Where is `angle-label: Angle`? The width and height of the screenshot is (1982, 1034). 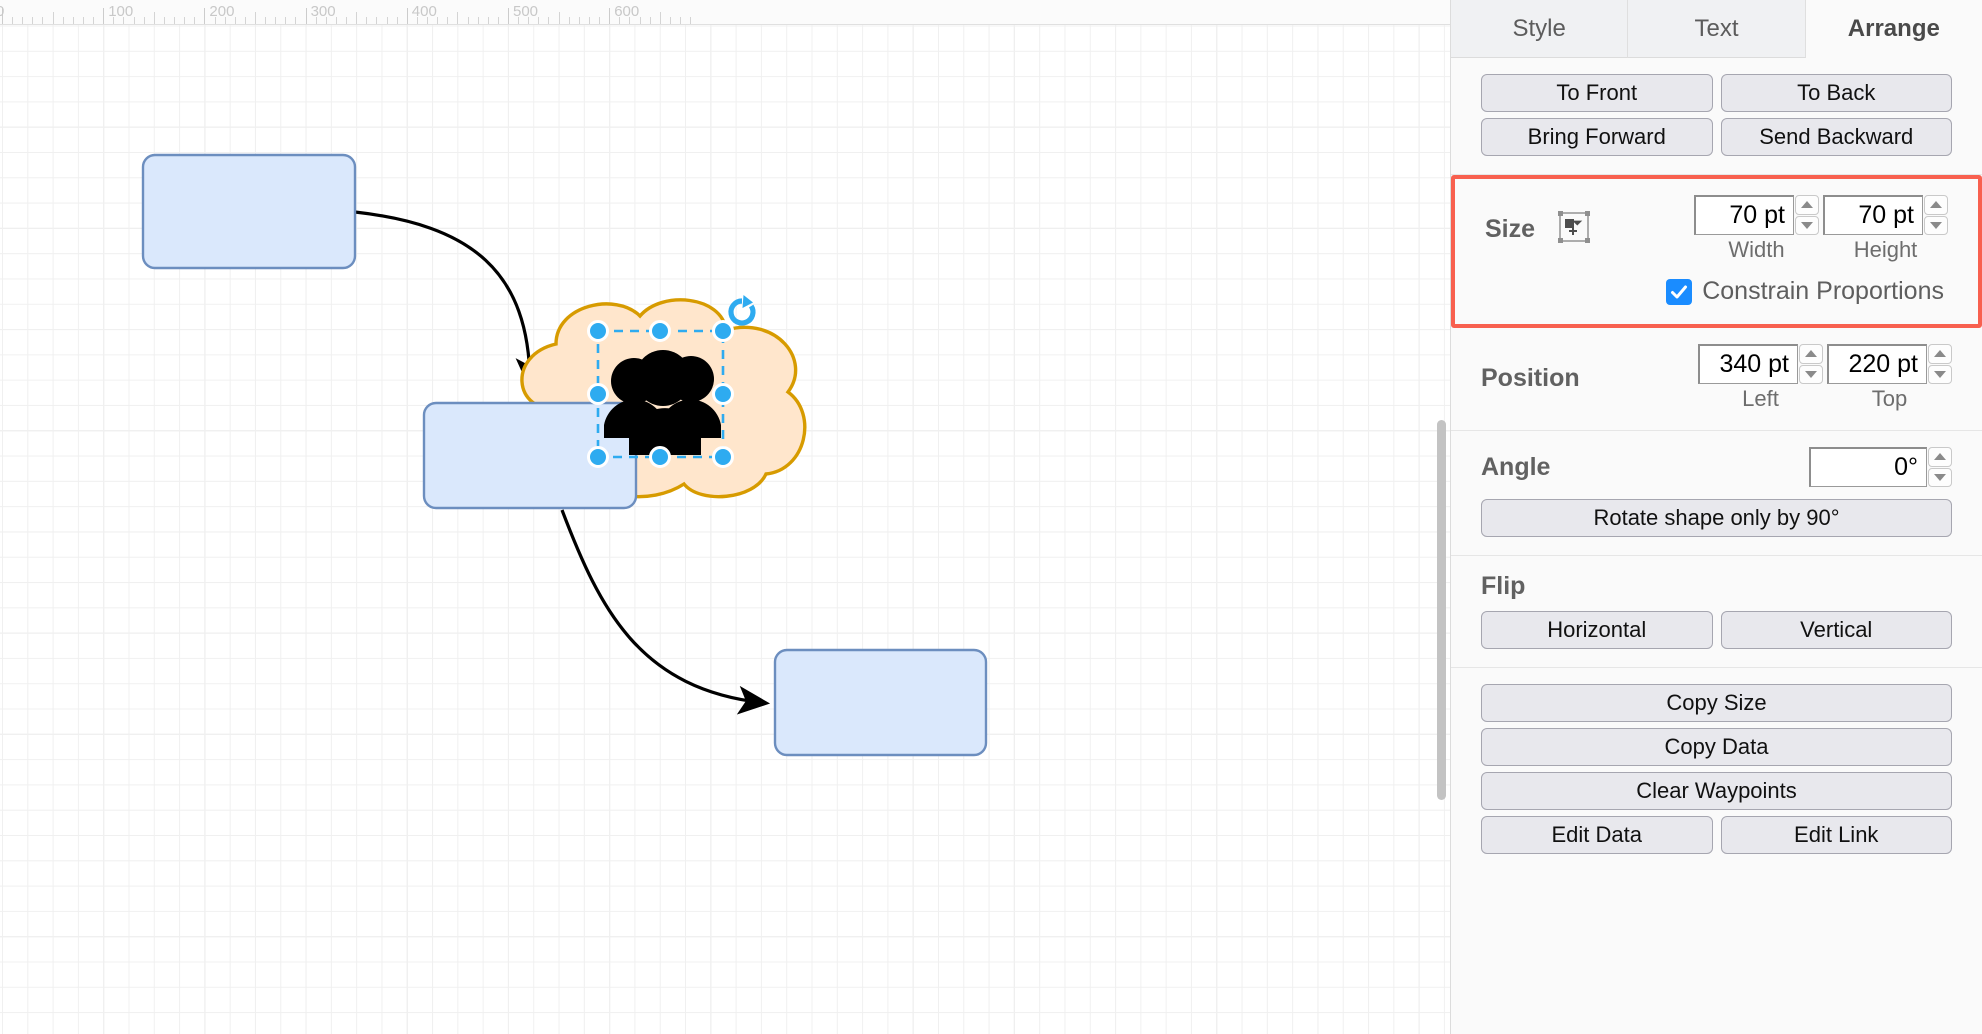
angle-label: Angle is located at coordinates (1516, 466).